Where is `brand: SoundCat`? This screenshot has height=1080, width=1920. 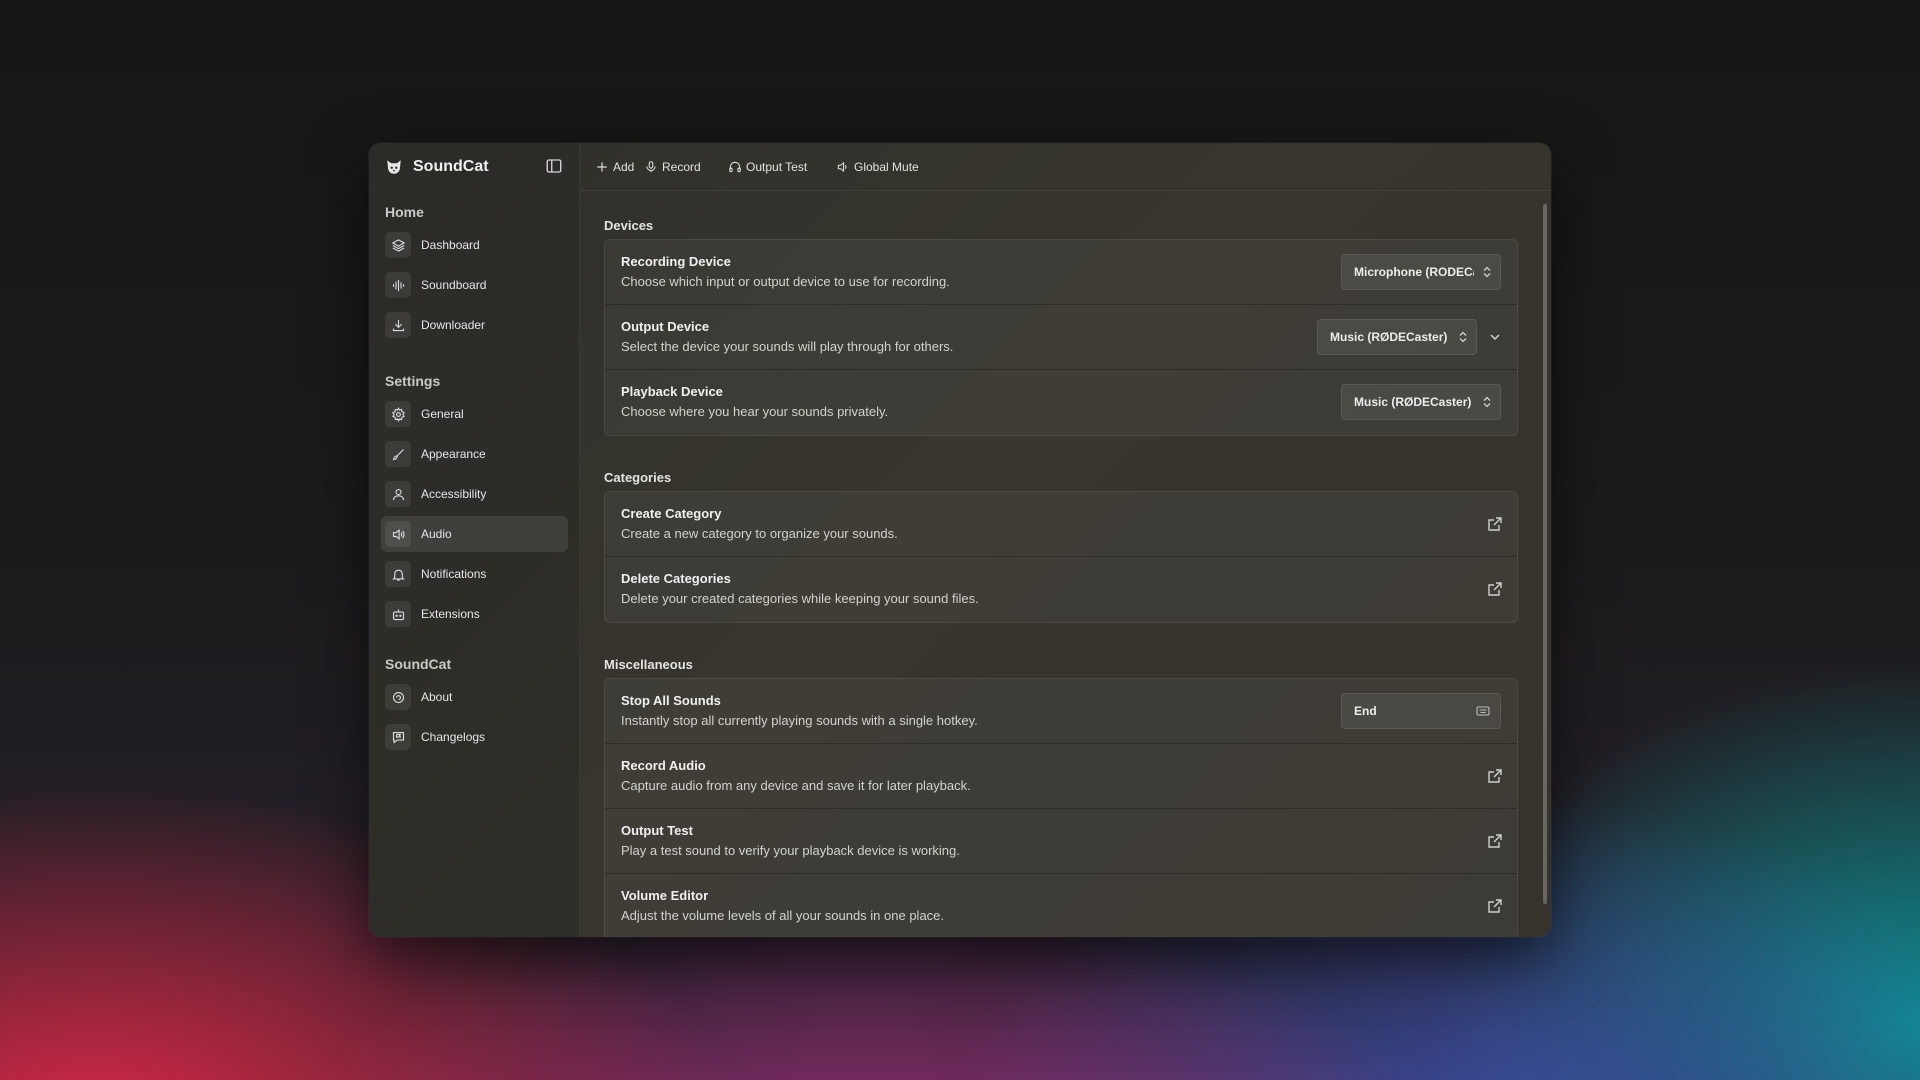
brand: SoundCat is located at coordinates (437, 167).